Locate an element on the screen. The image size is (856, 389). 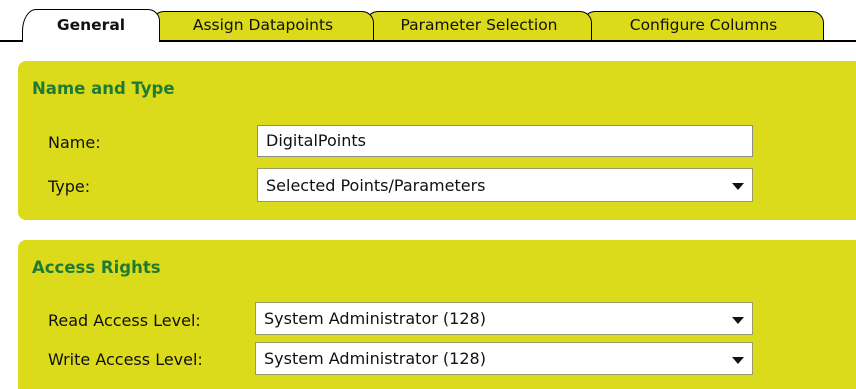
tab-parameter-selection: Parameter Selection is located at coordinates (479, 26).